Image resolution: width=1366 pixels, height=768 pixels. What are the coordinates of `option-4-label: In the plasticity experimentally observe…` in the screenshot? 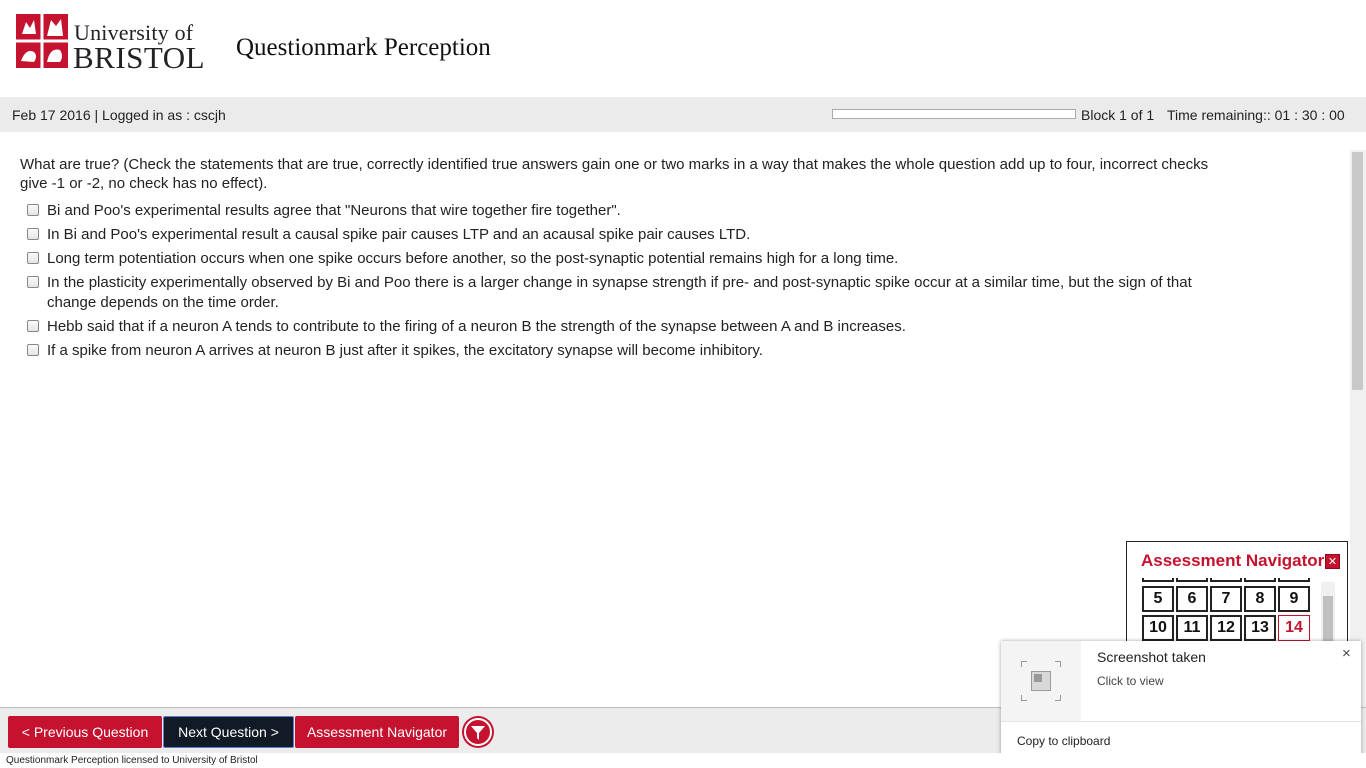 It's located at (619, 292).